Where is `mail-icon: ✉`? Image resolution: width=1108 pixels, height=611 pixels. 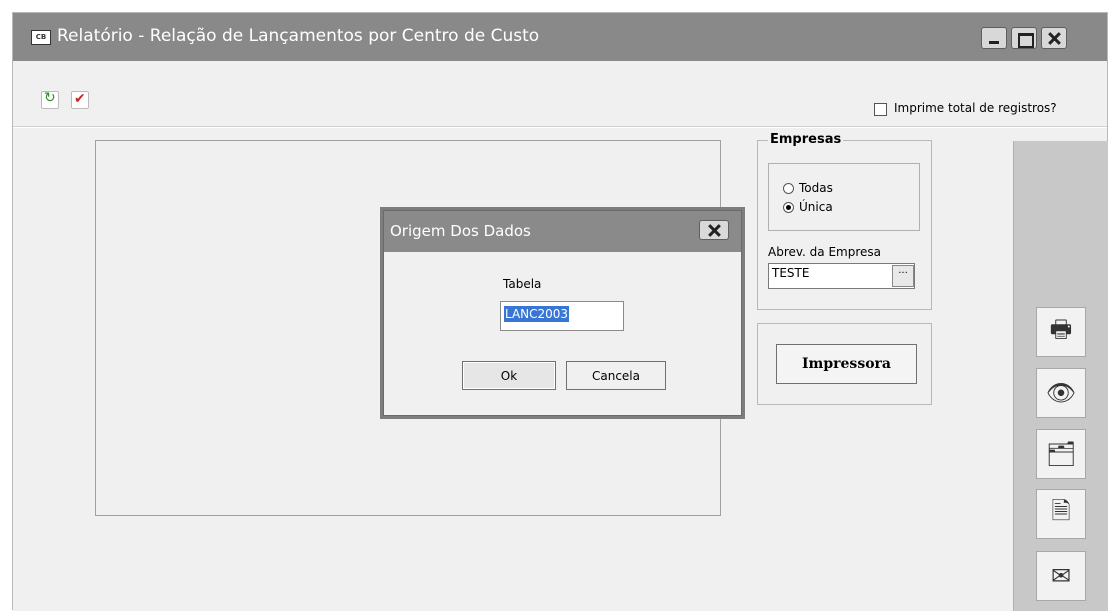 mail-icon: ✉ is located at coordinates (1061, 576).